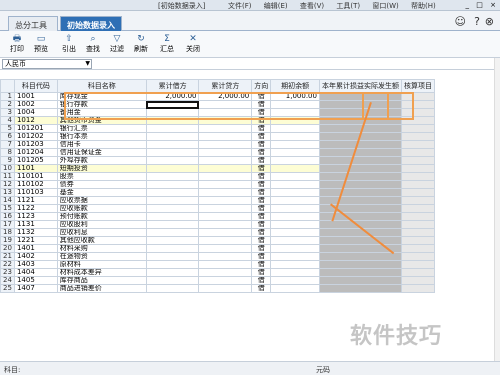 This screenshot has width=500, height=375. Describe the element at coordinates (101, 256) in the screenshot. I see `cell-name: 在途物资` at that location.